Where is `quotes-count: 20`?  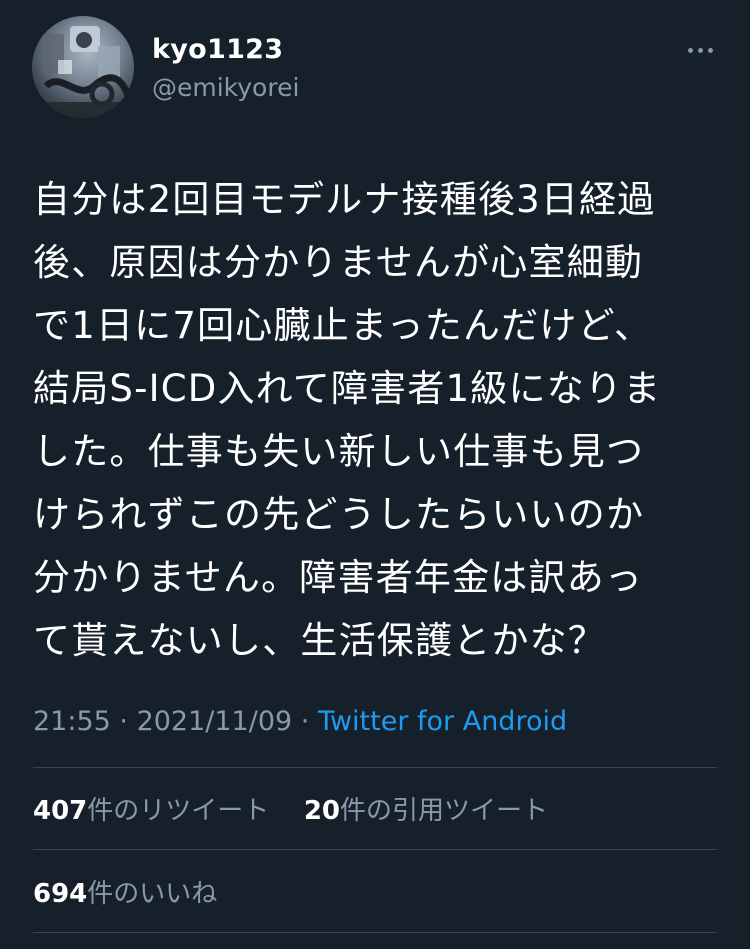 quotes-count: 20 is located at coordinates (322, 811).